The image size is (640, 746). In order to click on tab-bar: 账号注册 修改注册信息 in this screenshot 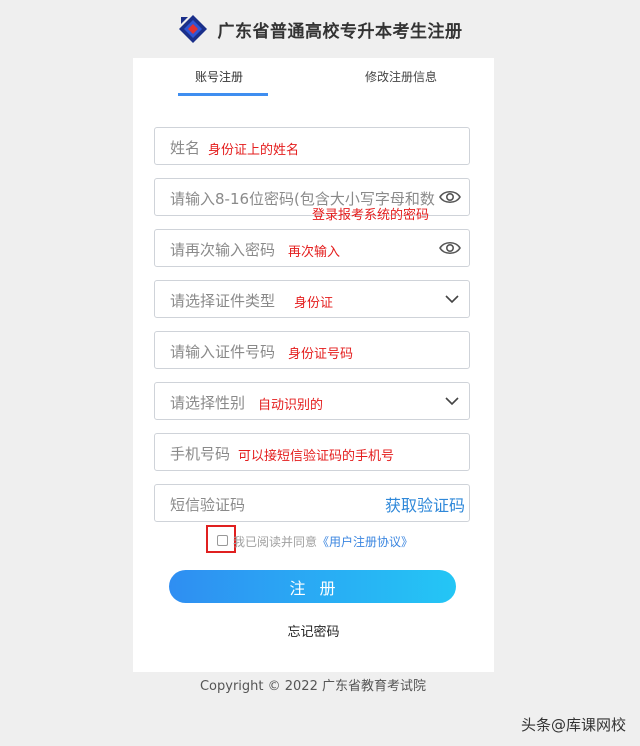, I will do `click(313, 78)`.